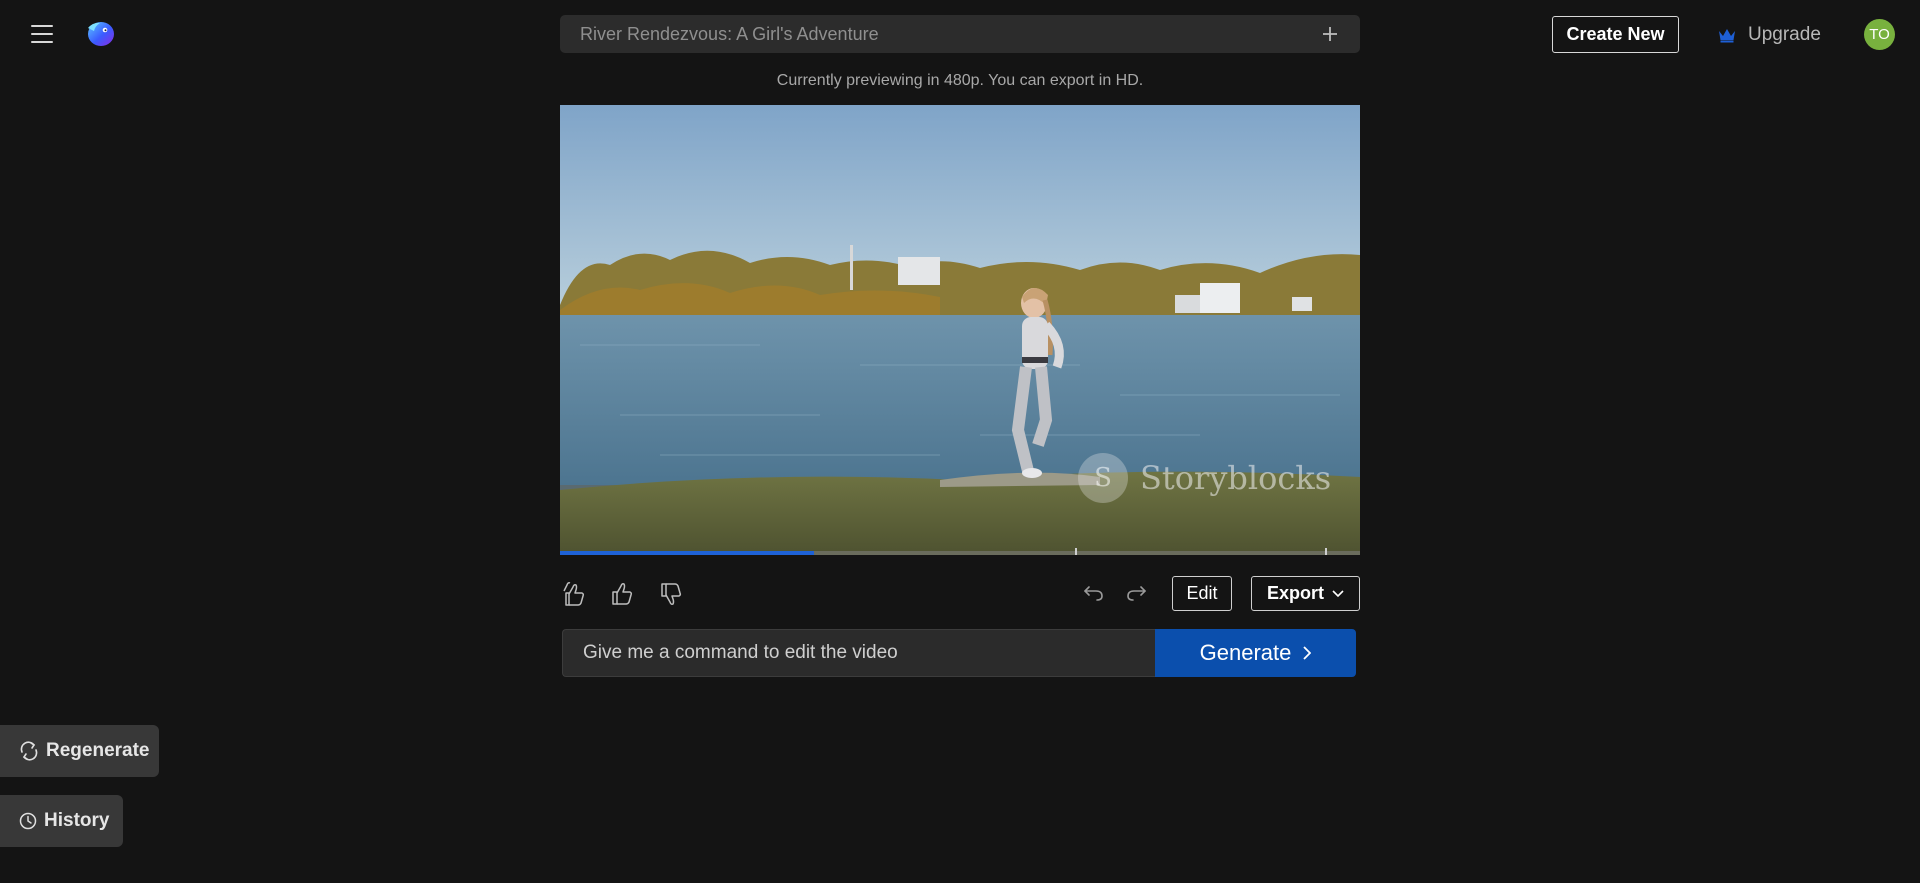 The image size is (1920, 883). What do you see at coordinates (77, 820) in the screenshot?
I see `history-label: History` at bounding box center [77, 820].